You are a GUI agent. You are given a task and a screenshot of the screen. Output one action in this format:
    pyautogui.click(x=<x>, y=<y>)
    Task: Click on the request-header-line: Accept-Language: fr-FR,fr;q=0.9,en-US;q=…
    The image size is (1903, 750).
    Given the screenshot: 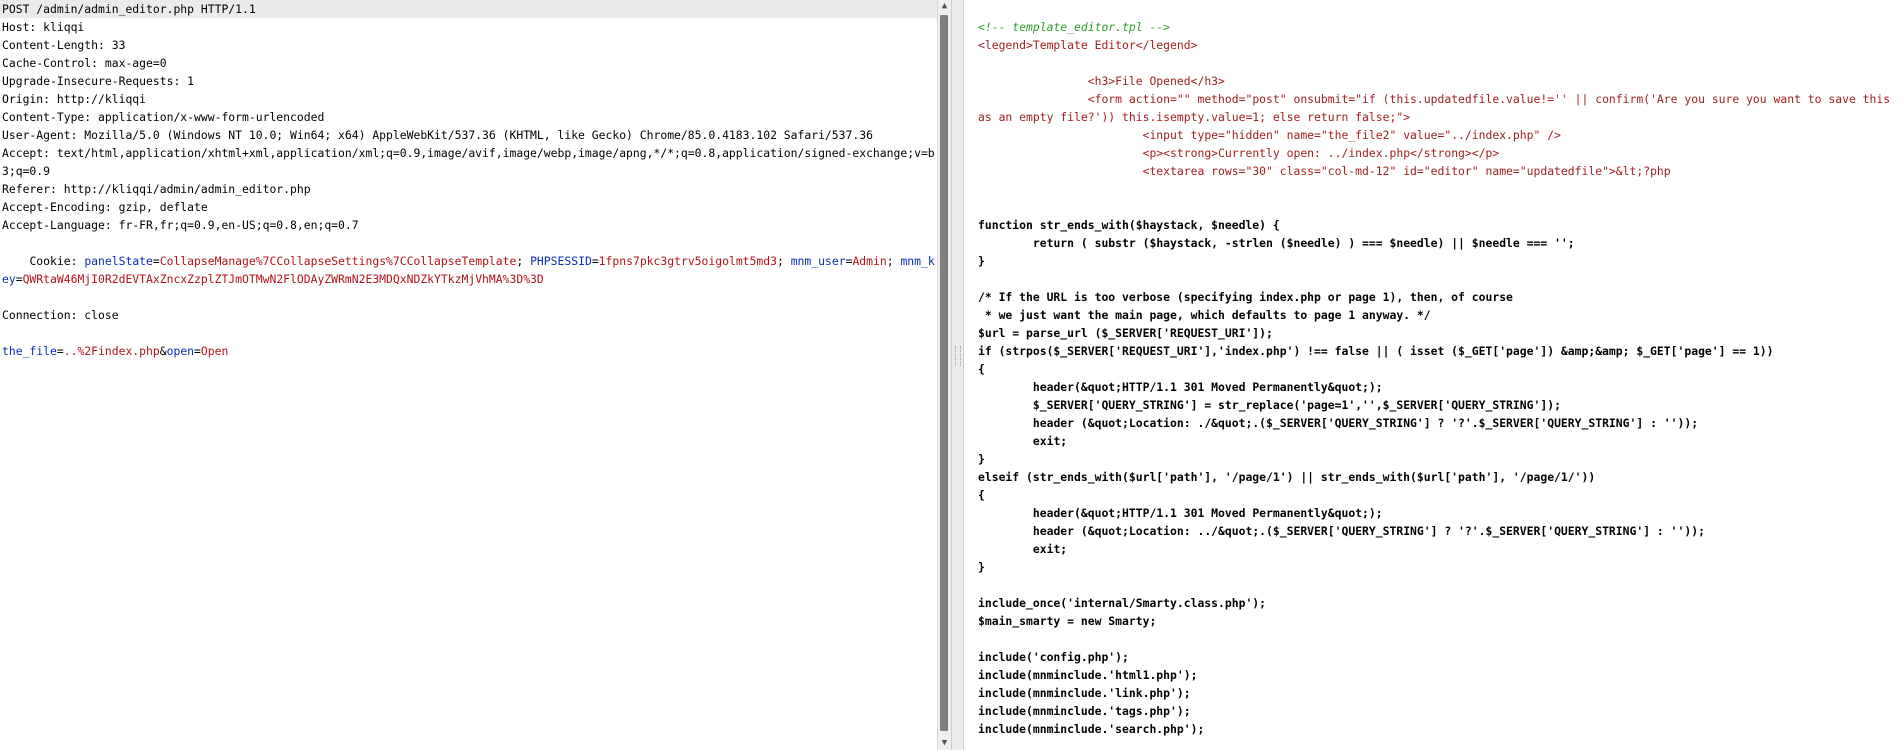 What is the action you would take?
    pyautogui.click(x=180, y=225)
    